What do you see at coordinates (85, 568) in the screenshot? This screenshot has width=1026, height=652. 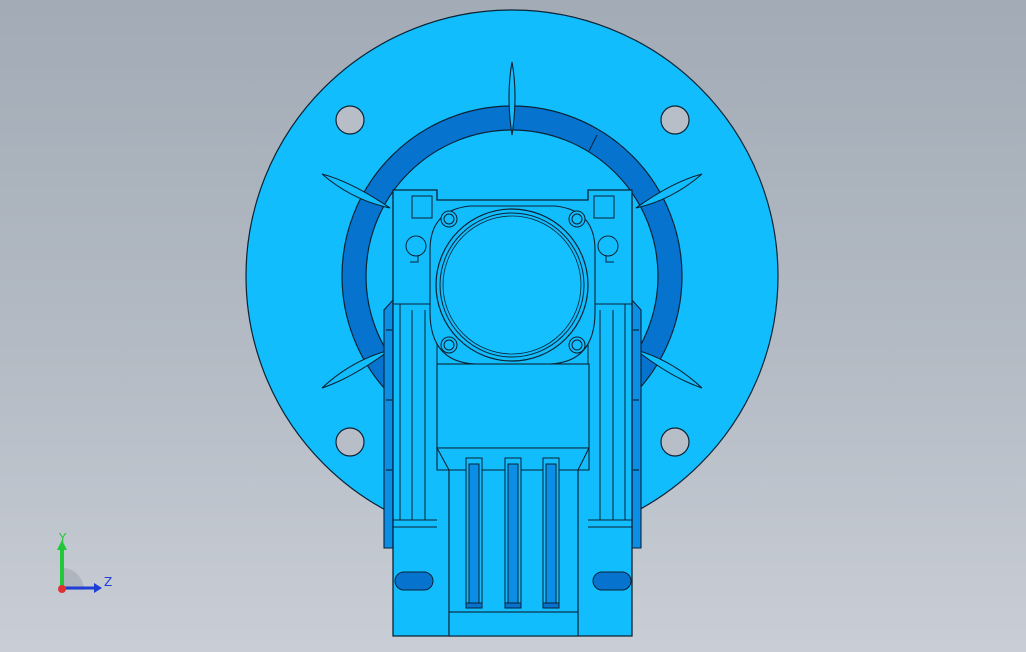 I see `orientation-triad: Y Z` at bounding box center [85, 568].